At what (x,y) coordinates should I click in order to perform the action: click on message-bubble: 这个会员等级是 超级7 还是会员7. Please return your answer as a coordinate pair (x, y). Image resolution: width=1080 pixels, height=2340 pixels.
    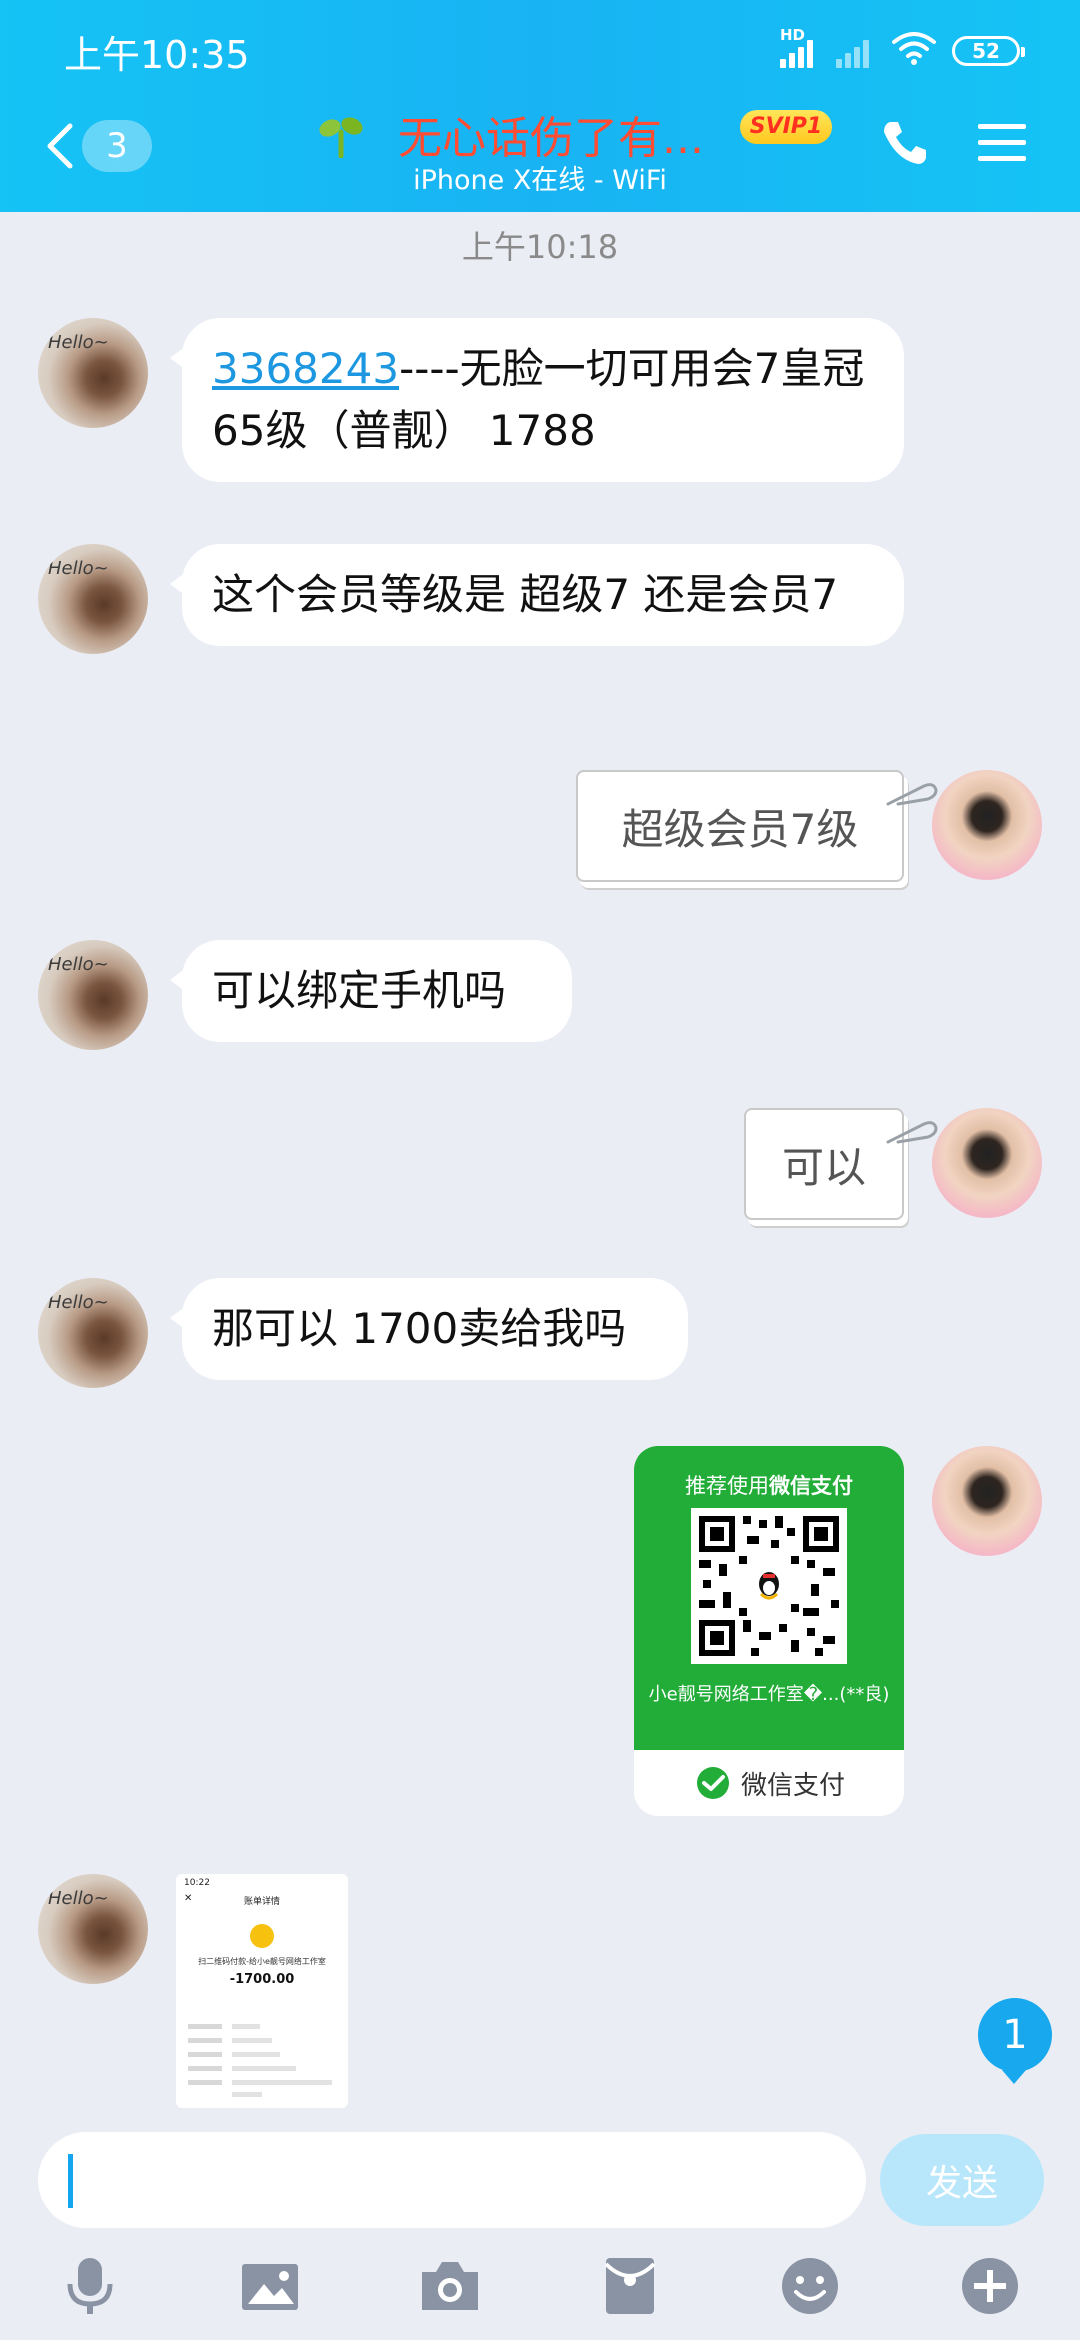
    Looking at the image, I should click on (537, 595).